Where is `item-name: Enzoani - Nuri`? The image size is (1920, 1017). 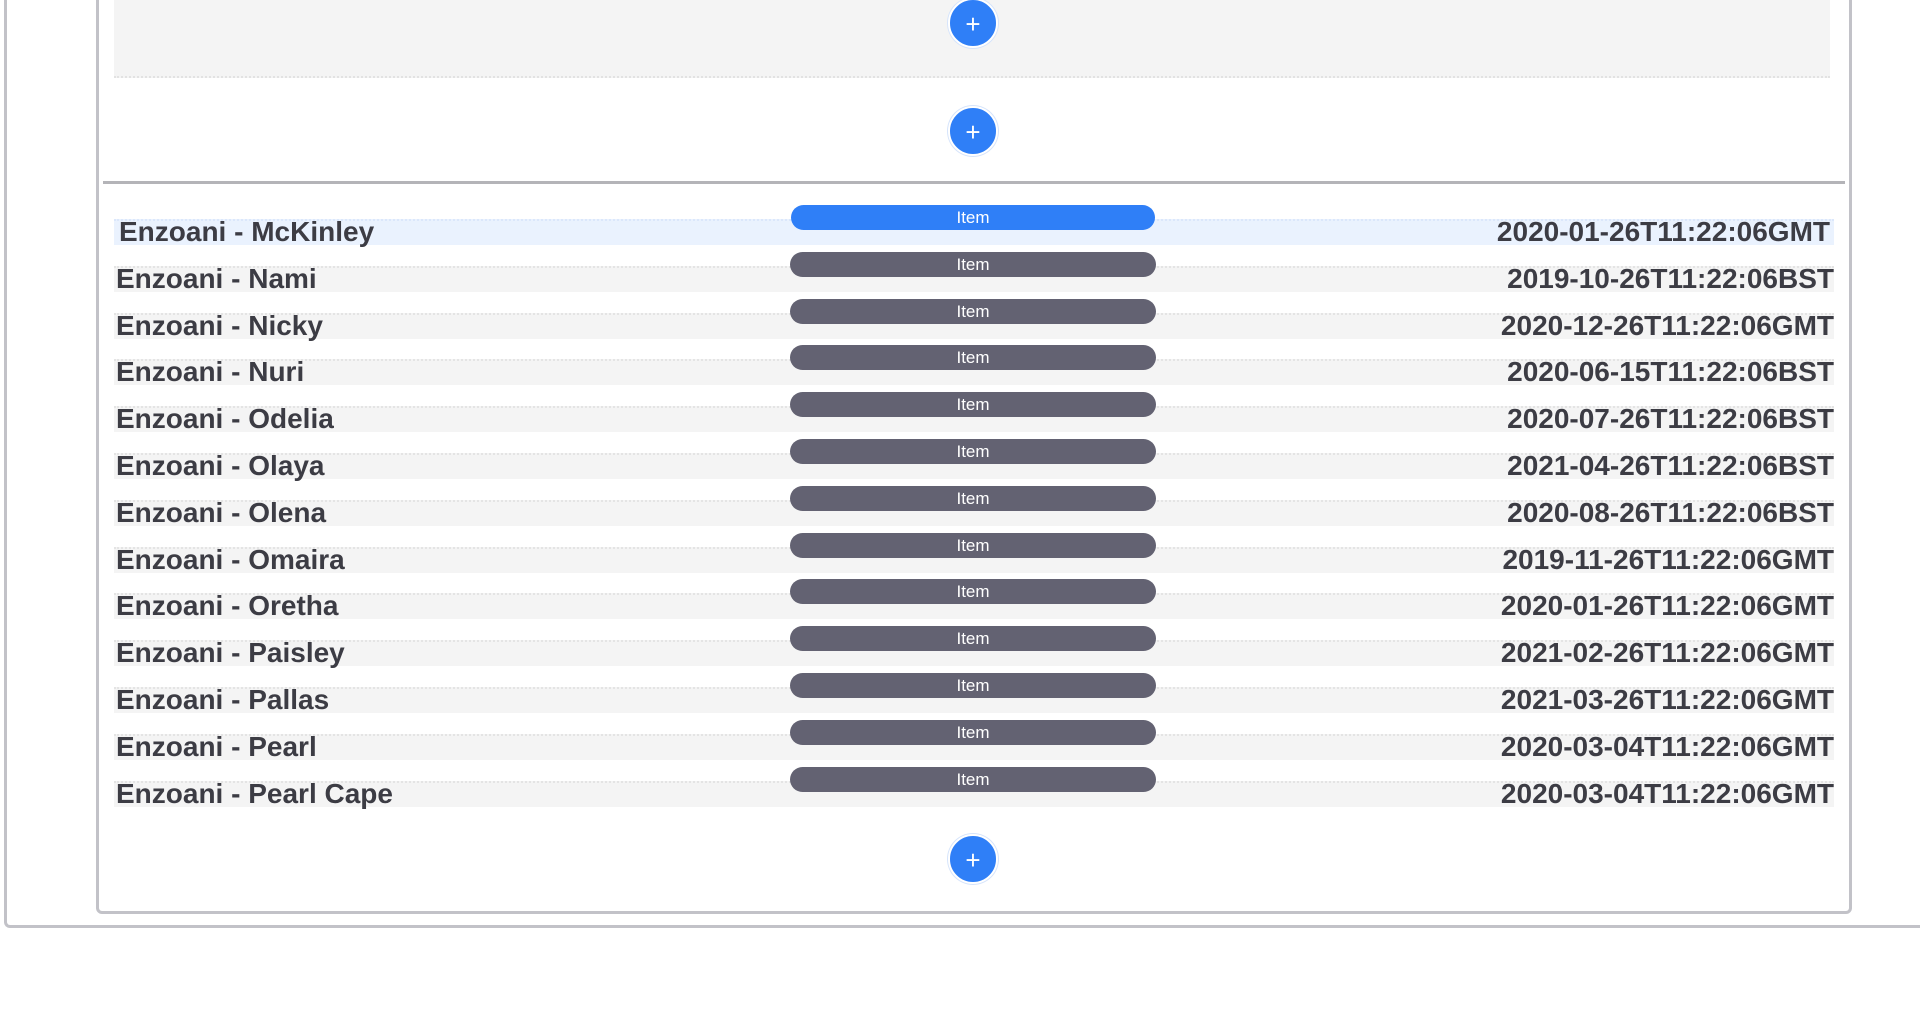
item-name: Enzoani - Nuri is located at coordinates (210, 372).